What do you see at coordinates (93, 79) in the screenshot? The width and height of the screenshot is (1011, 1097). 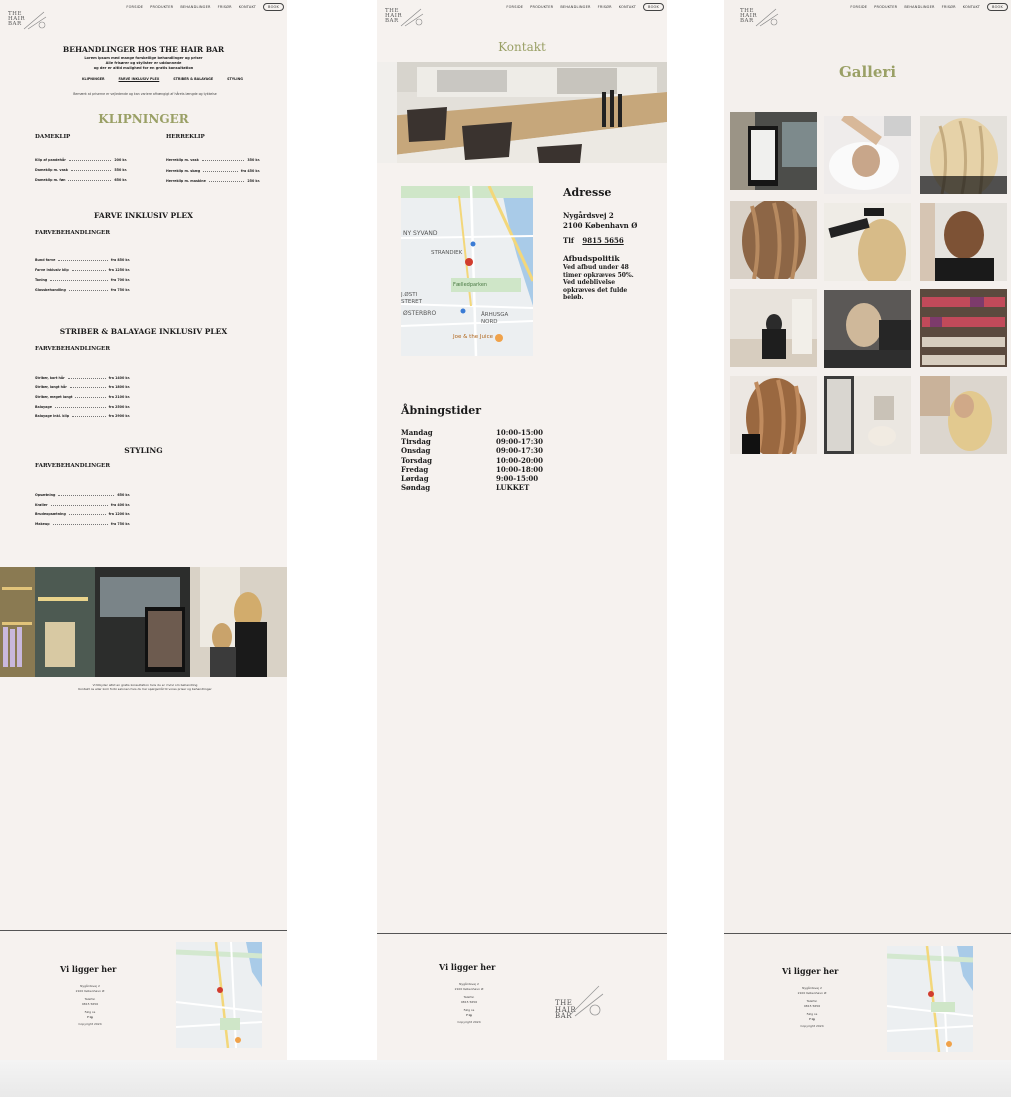 I see `tab-klipninger: KLIPNINGER` at bounding box center [93, 79].